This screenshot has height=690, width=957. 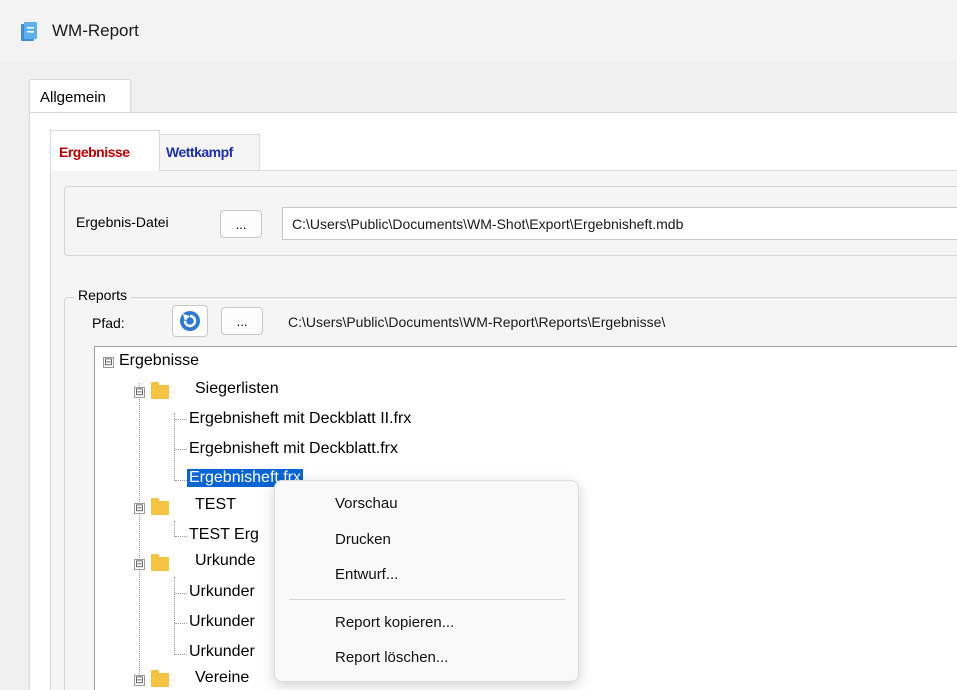 What do you see at coordinates (105, 150) in the screenshot?
I see `tab-ergebnisse: Ergebnisse` at bounding box center [105, 150].